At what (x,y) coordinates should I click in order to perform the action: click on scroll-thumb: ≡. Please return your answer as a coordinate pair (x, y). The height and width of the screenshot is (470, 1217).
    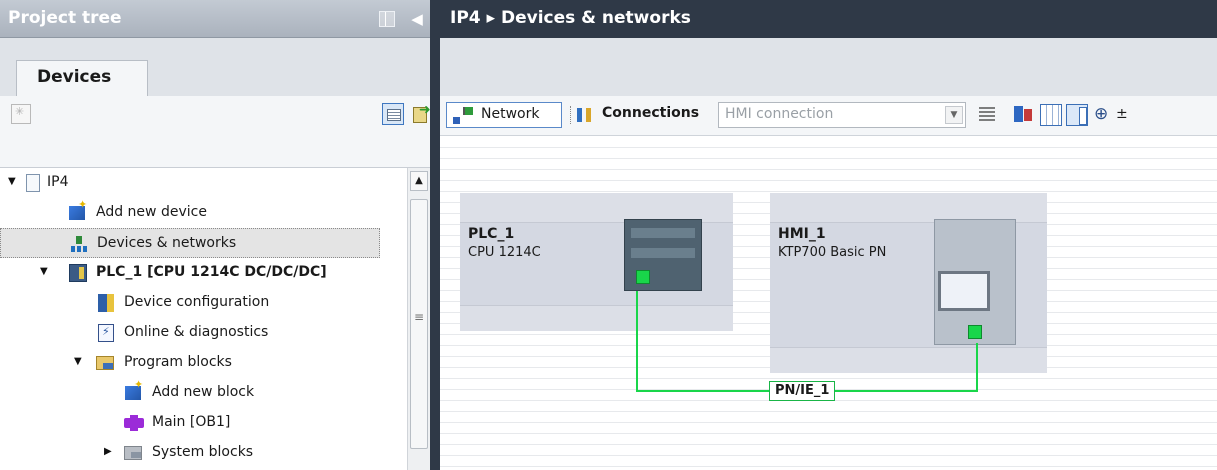
    Looking at the image, I should click on (419, 324).